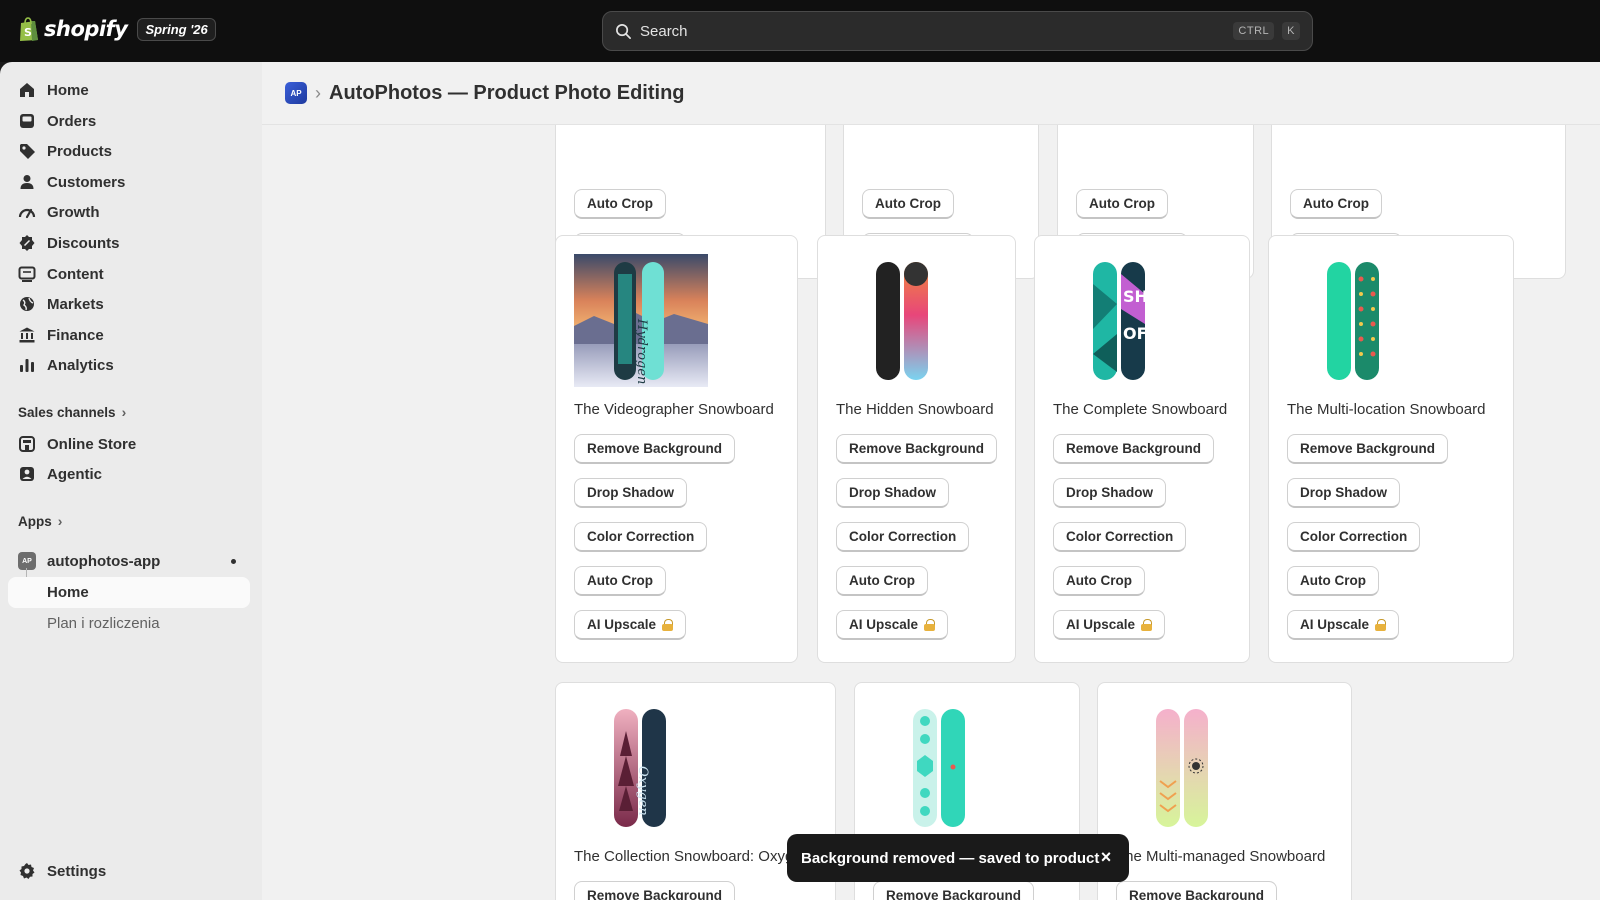 The width and height of the screenshot is (1600, 900). Describe the element at coordinates (296, 93) in the screenshot. I see `app-icon: AP` at that location.